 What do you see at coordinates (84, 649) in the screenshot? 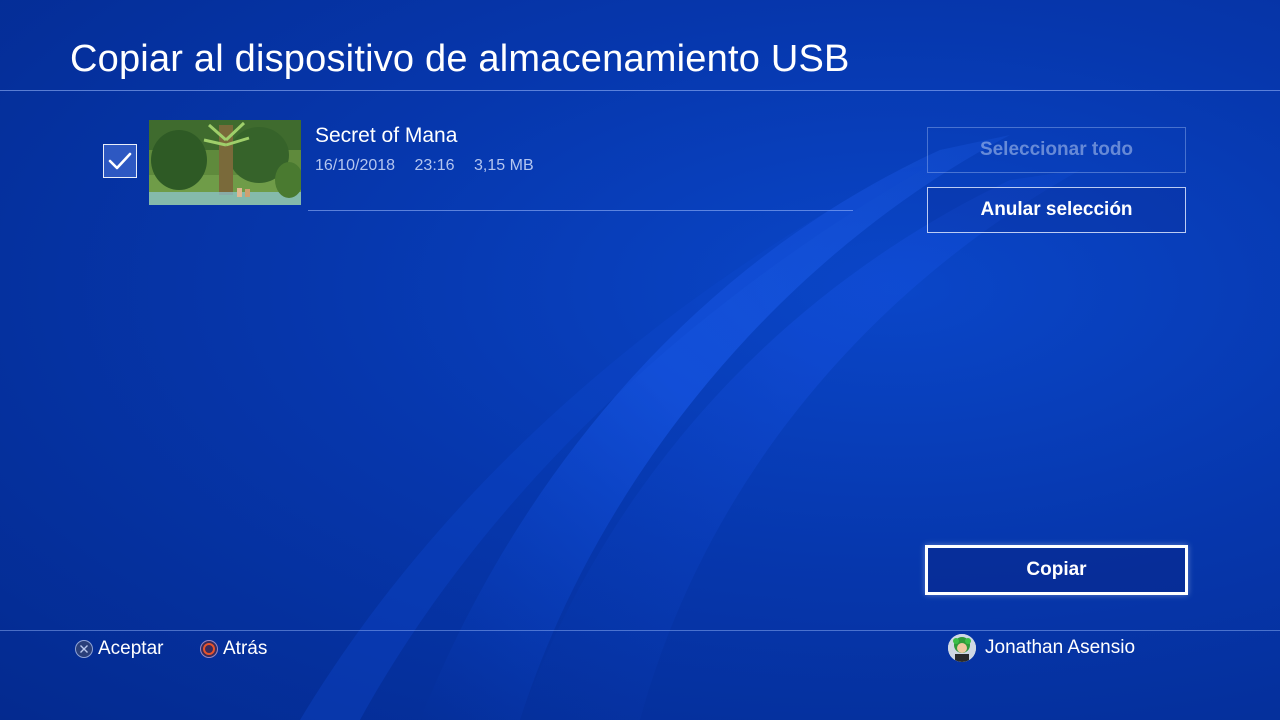
I see `cross-button-icon` at bounding box center [84, 649].